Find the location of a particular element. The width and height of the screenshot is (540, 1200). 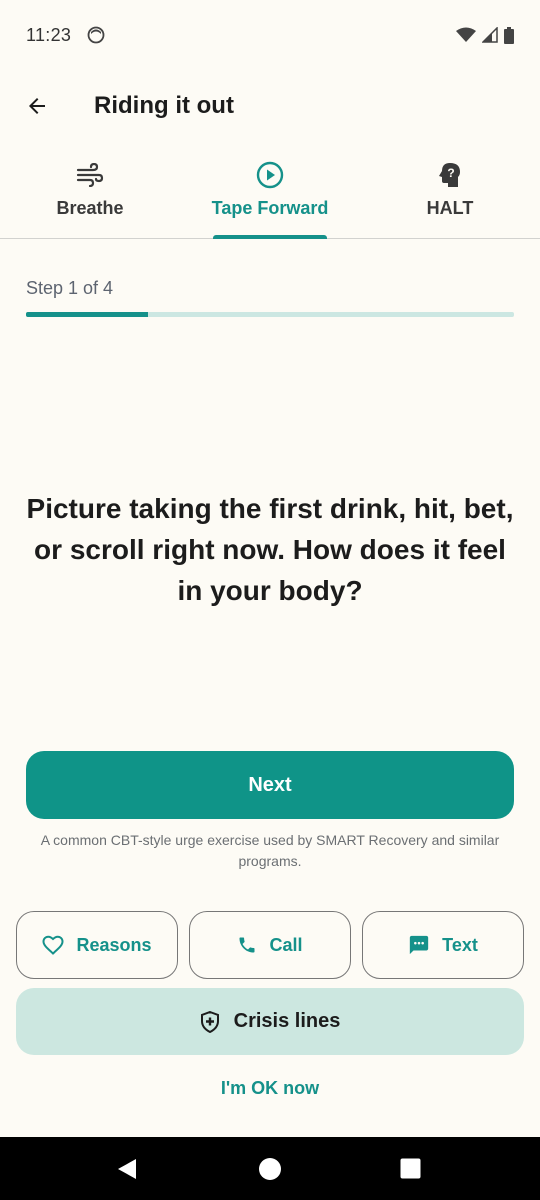

wifi-icon is located at coordinates (466, 34).